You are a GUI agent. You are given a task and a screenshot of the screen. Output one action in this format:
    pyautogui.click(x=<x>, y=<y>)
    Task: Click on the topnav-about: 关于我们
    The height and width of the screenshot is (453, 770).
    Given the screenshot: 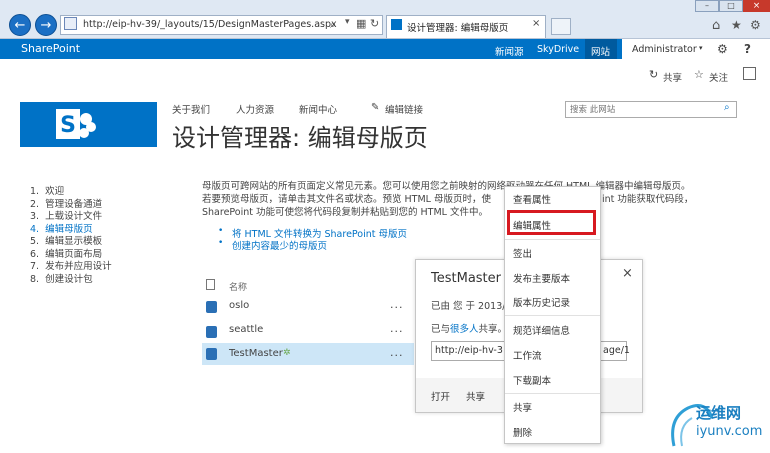 What is the action you would take?
    pyautogui.click(x=191, y=109)
    